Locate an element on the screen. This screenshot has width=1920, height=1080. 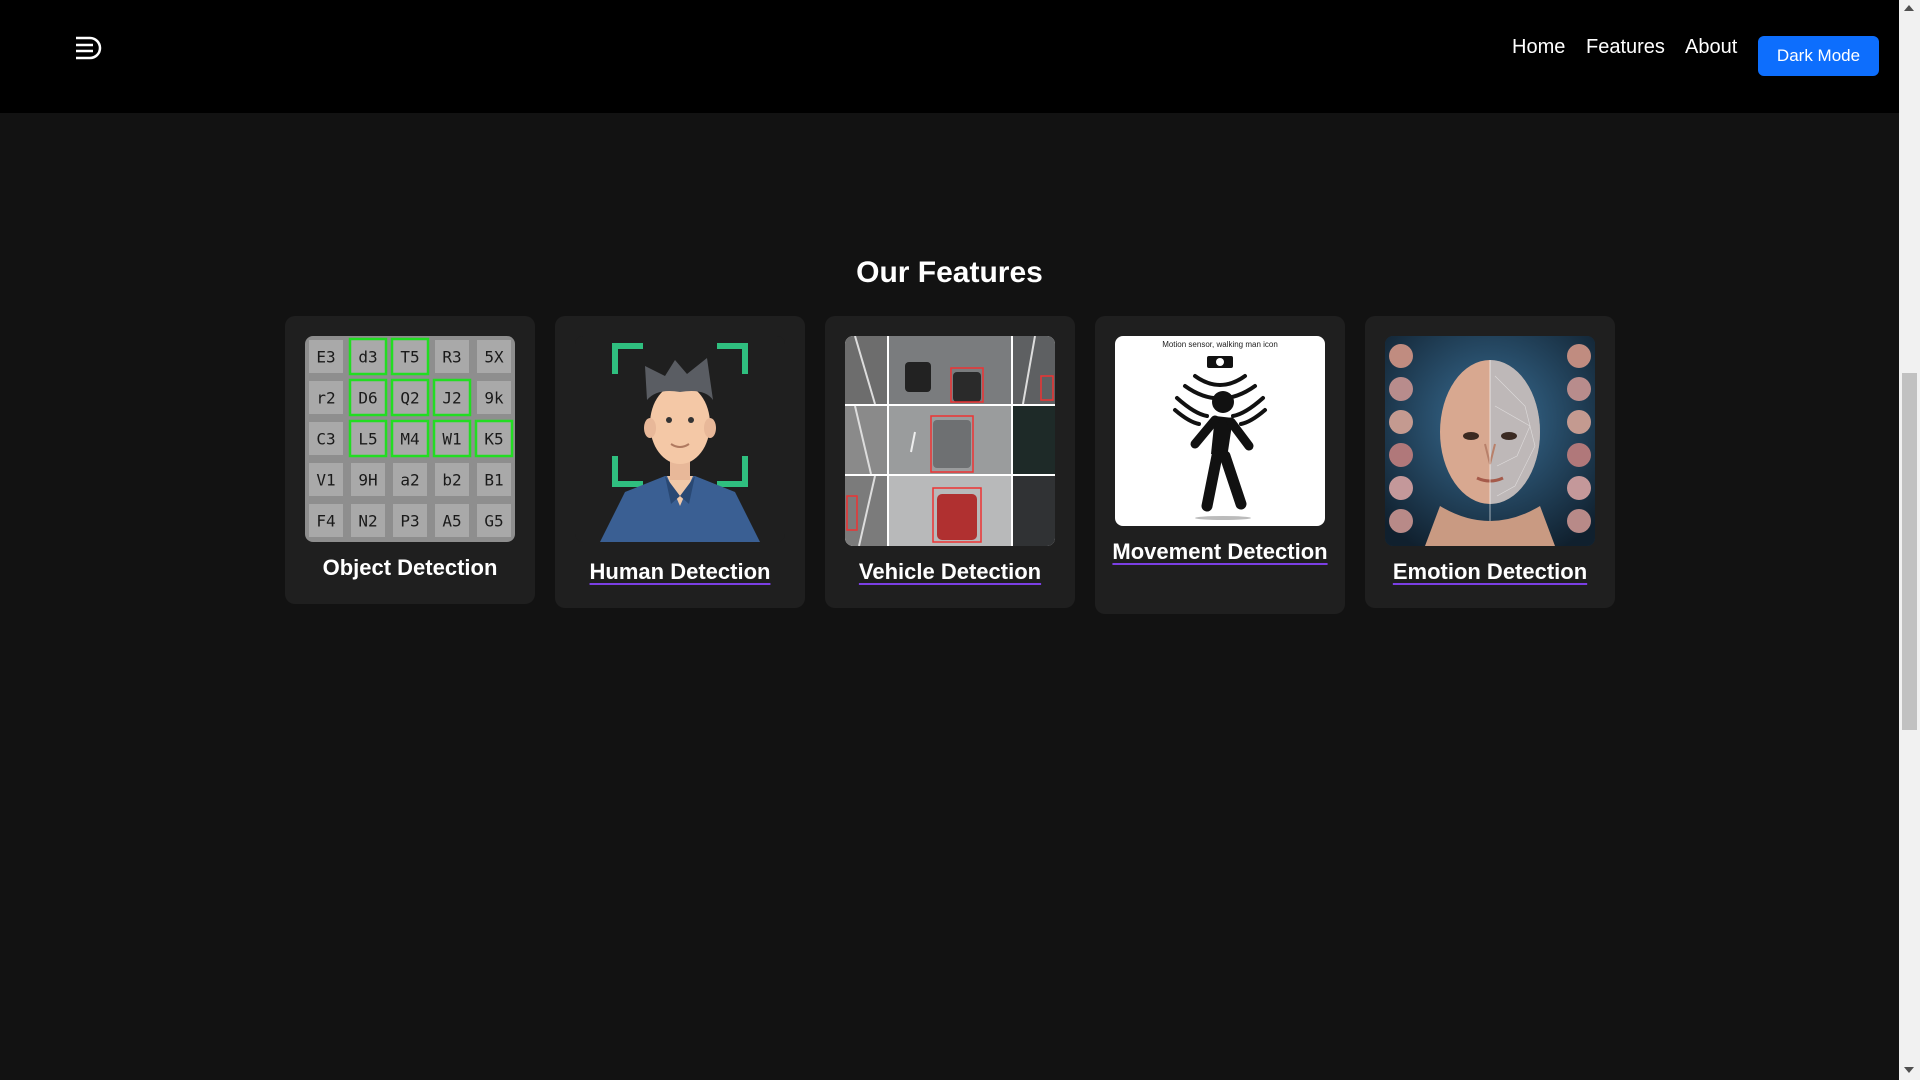
grid-character: T5 is located at coordinates (409, 357).